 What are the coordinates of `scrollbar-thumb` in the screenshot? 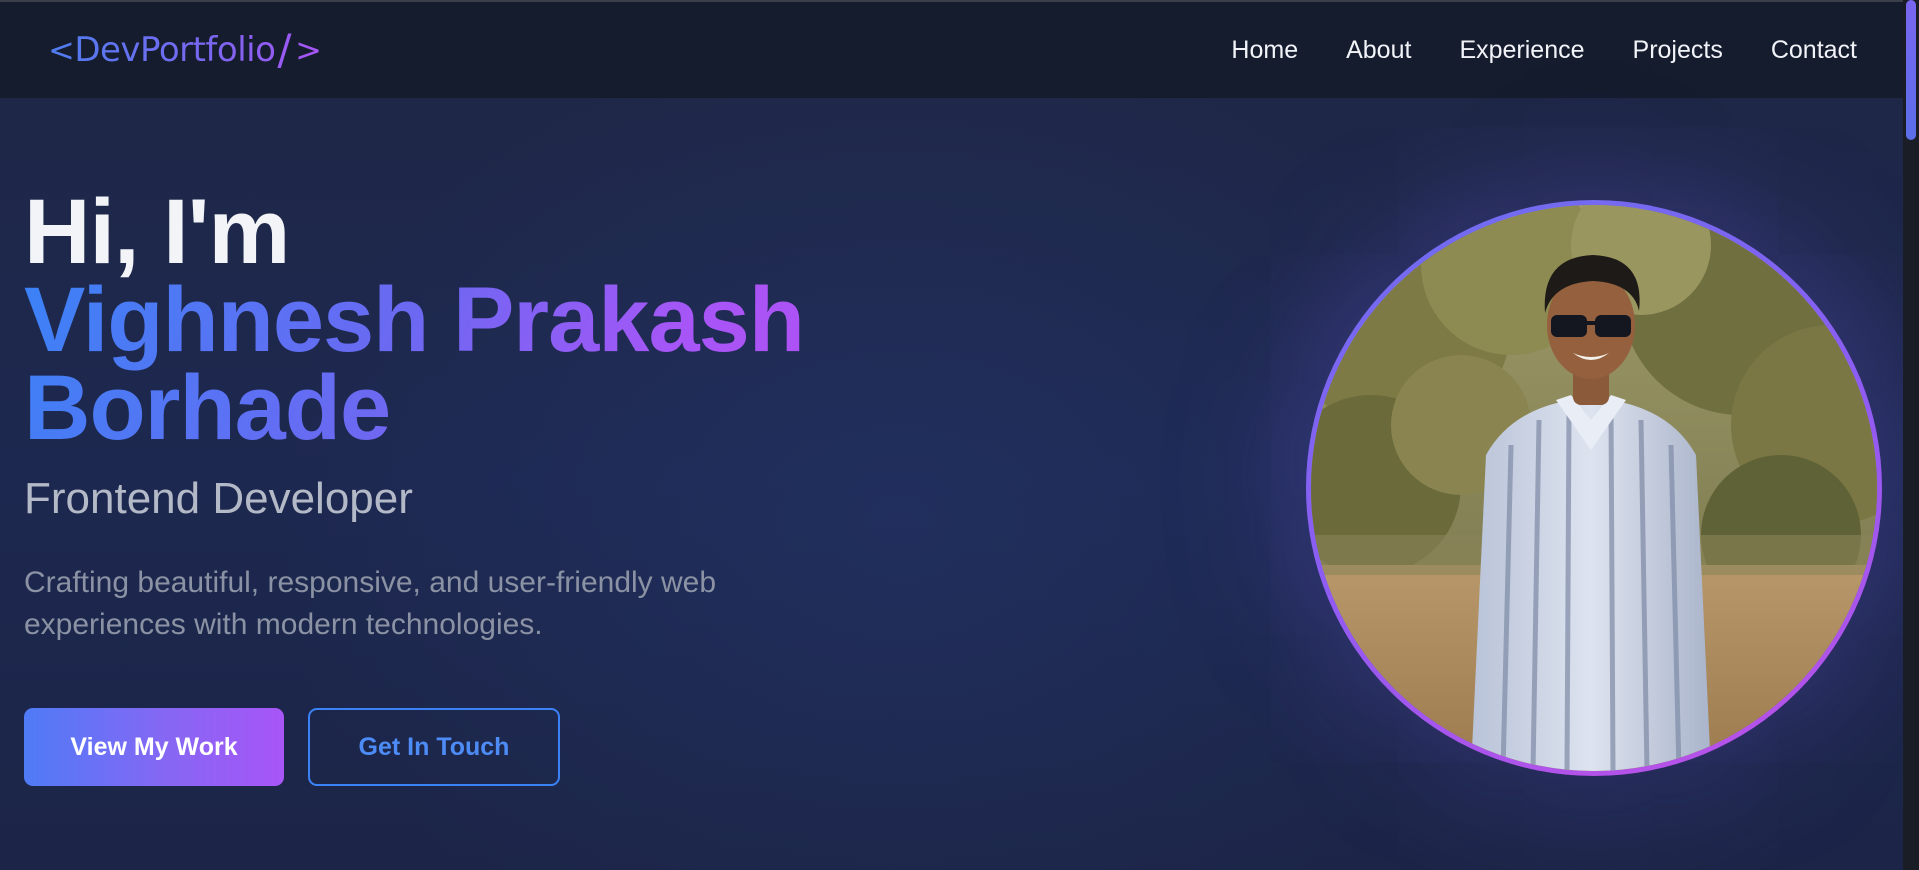 It's located at (1911, 70).